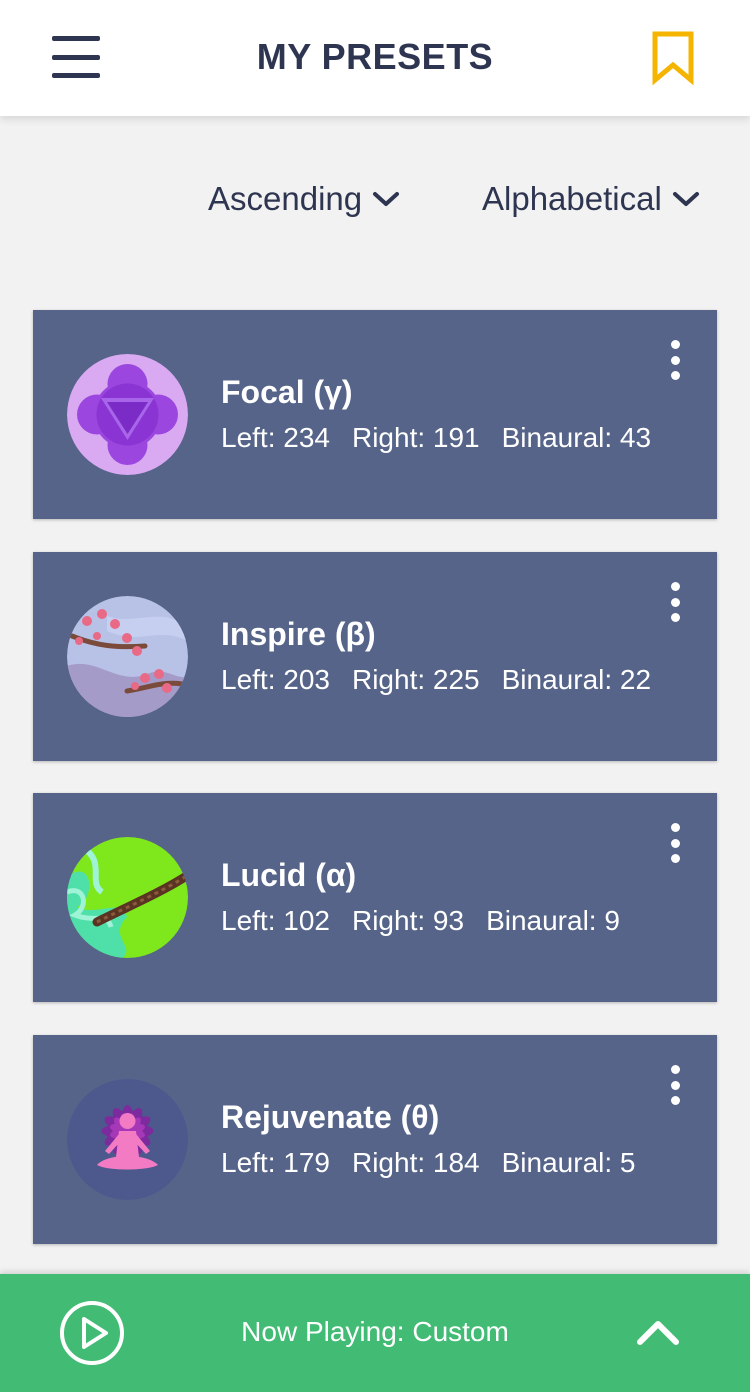 The width and height of the screenshot is (750, 1392). What do you see at coordinates (127, 656) in the screenshot?
I see `cherry-blossom-icon` at bounding box center [127, 656].